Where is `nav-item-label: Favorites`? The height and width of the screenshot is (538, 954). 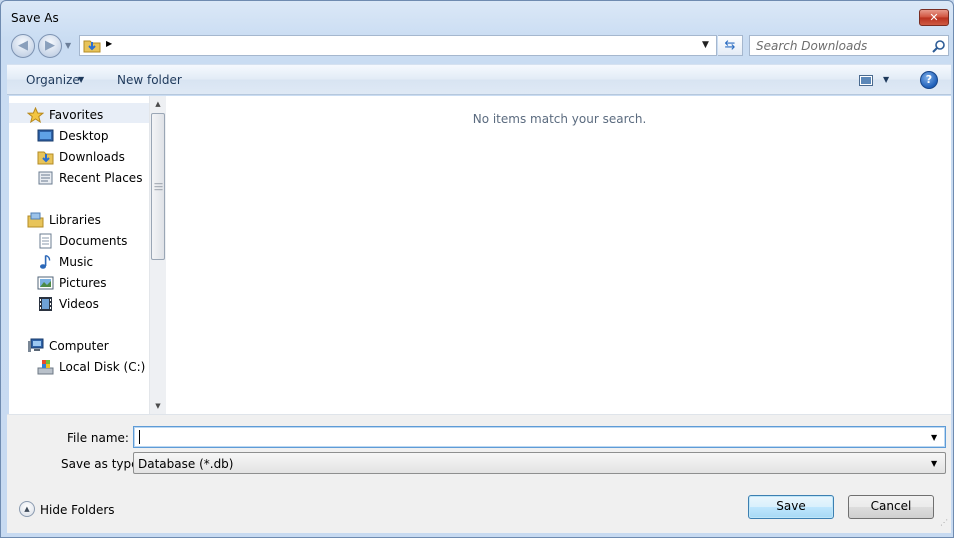
nav-item-label: Favorites is located at coordinates (76, 115).